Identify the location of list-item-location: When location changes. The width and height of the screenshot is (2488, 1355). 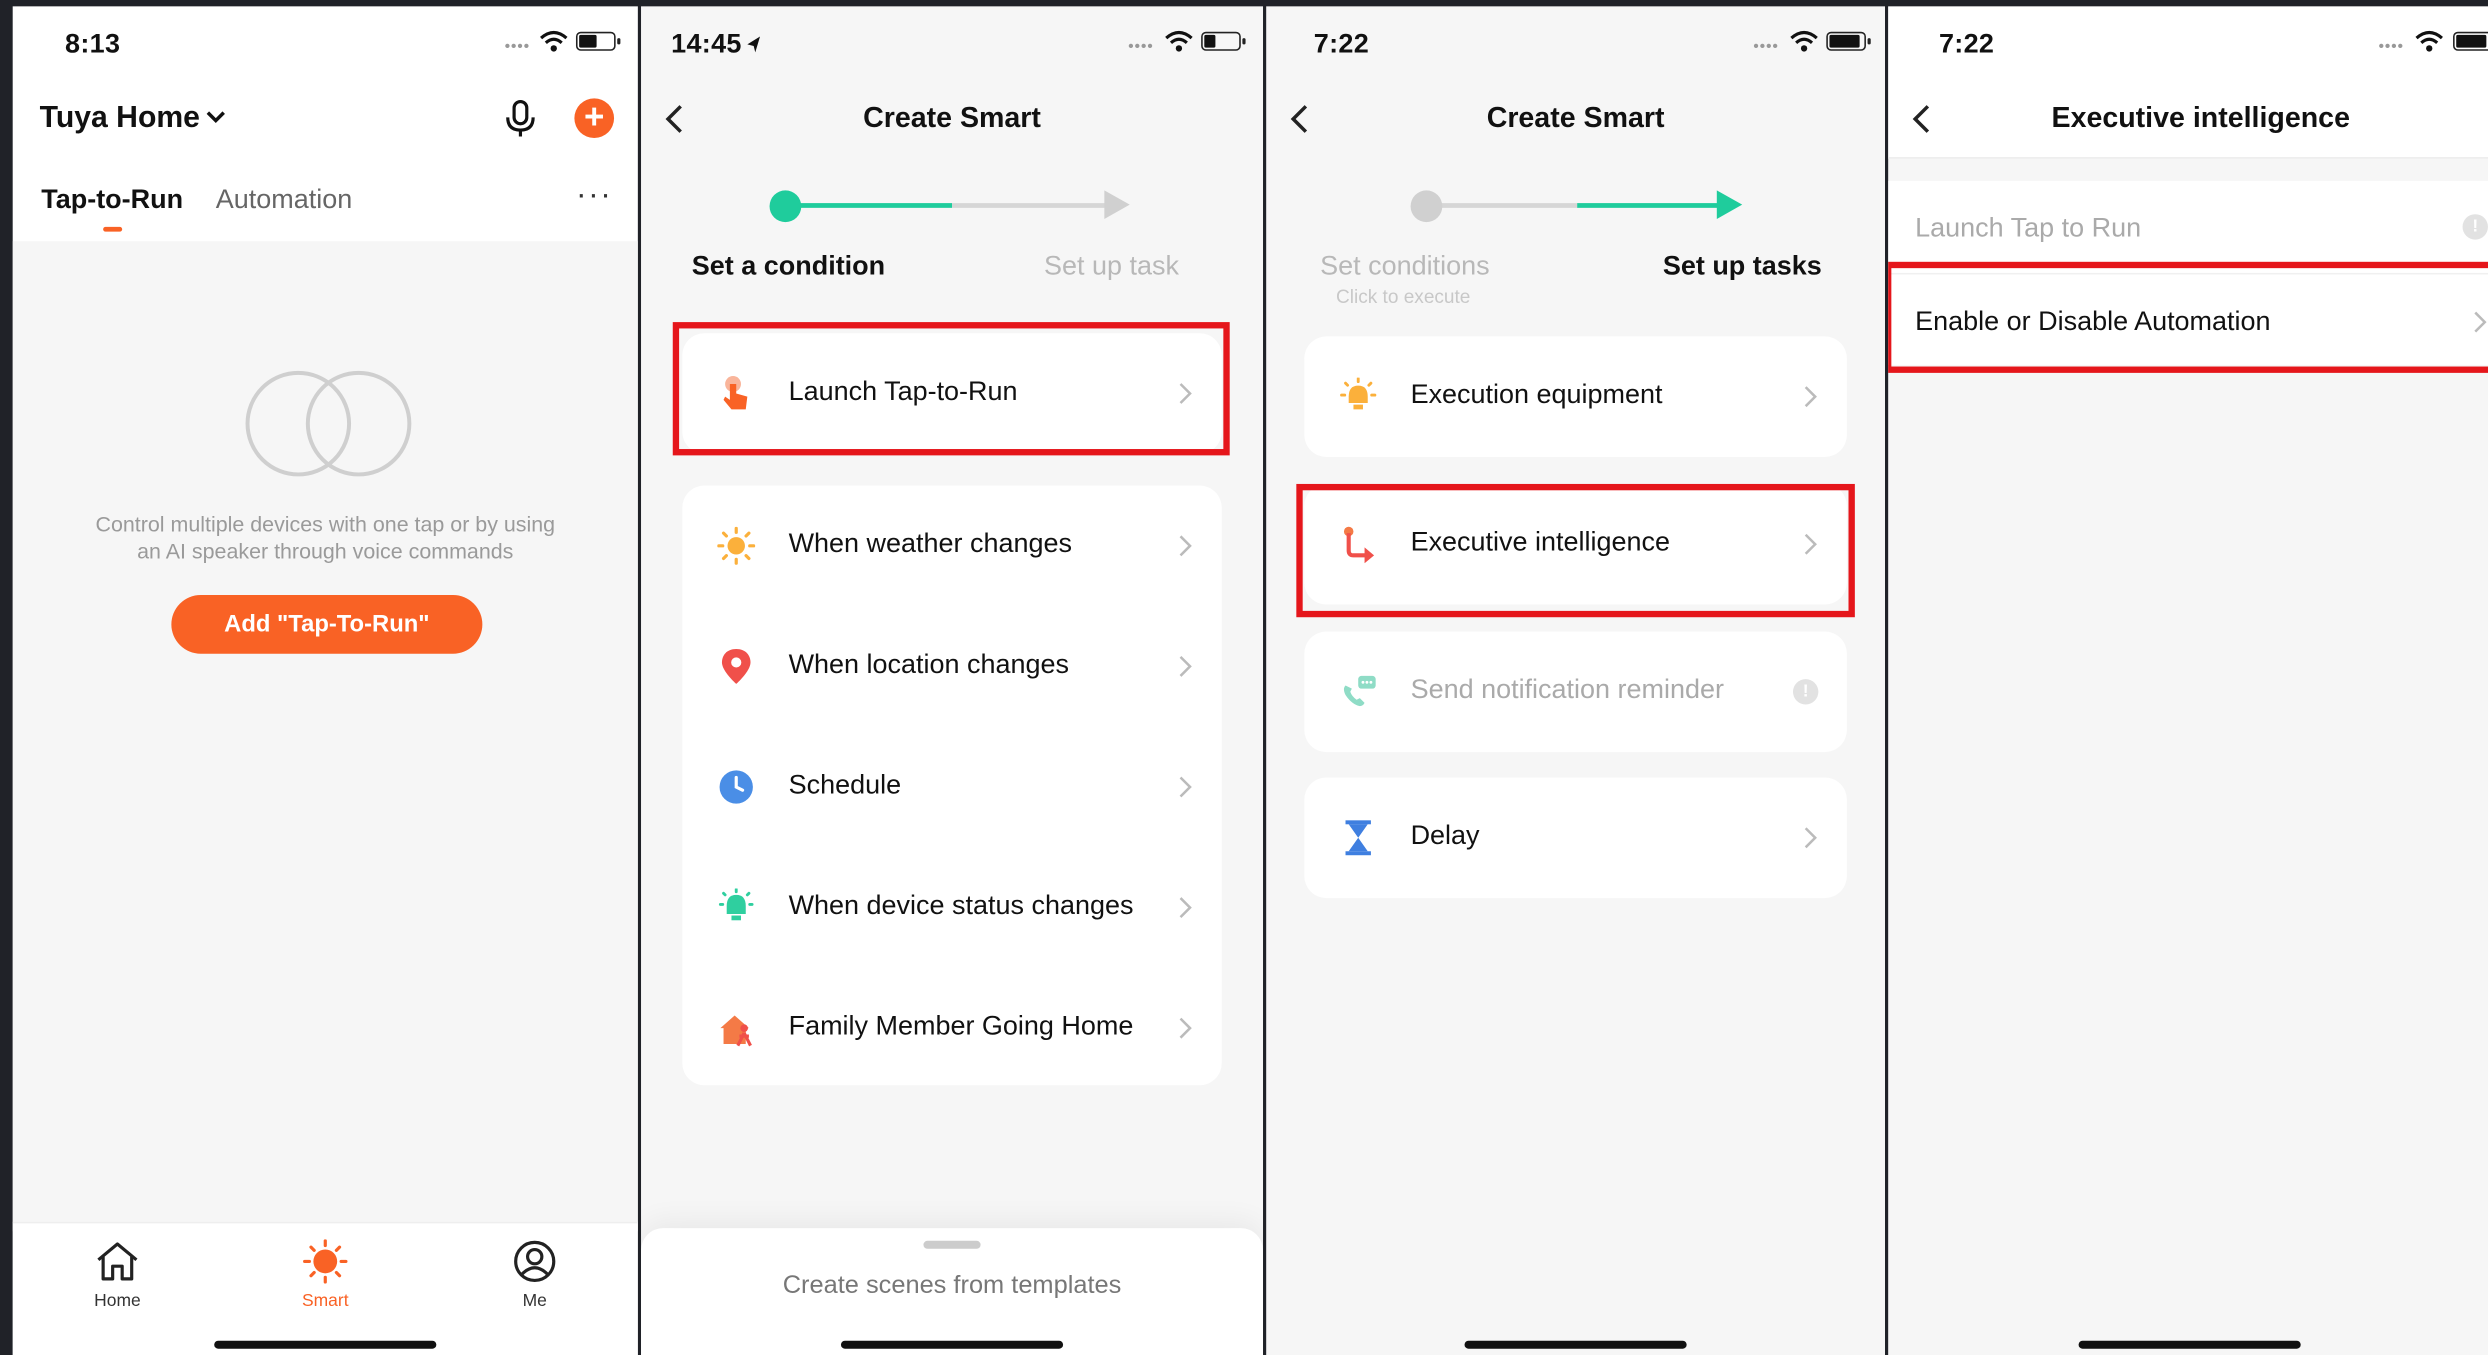
(951, 666).